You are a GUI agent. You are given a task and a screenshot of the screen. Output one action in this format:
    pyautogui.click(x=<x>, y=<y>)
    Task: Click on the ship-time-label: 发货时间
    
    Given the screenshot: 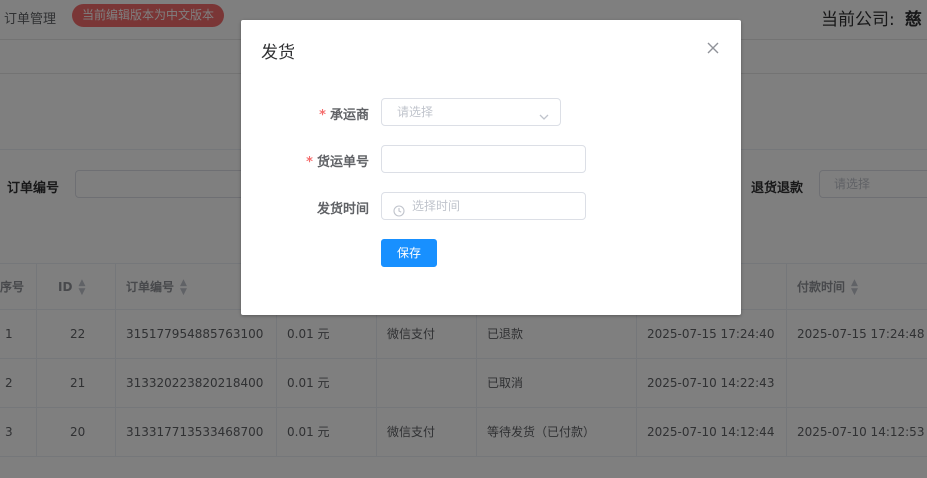 What is the action you would take?
    pyautogui.click(x=342, y=209)
    